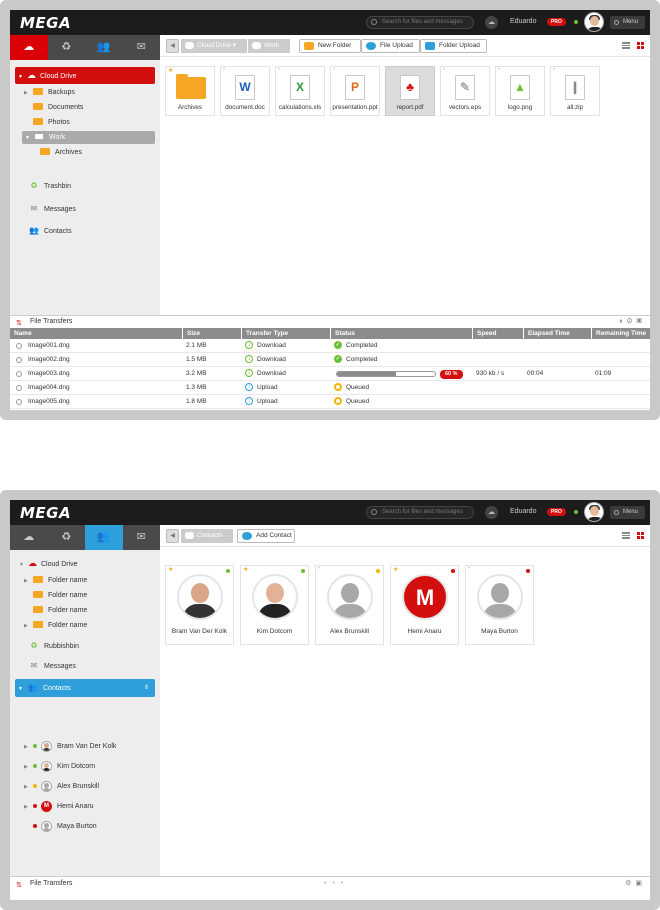 This screenshot has height=910, width=660. I want to click on tree-item-backups: ▶ Backups, so click(49, 93).